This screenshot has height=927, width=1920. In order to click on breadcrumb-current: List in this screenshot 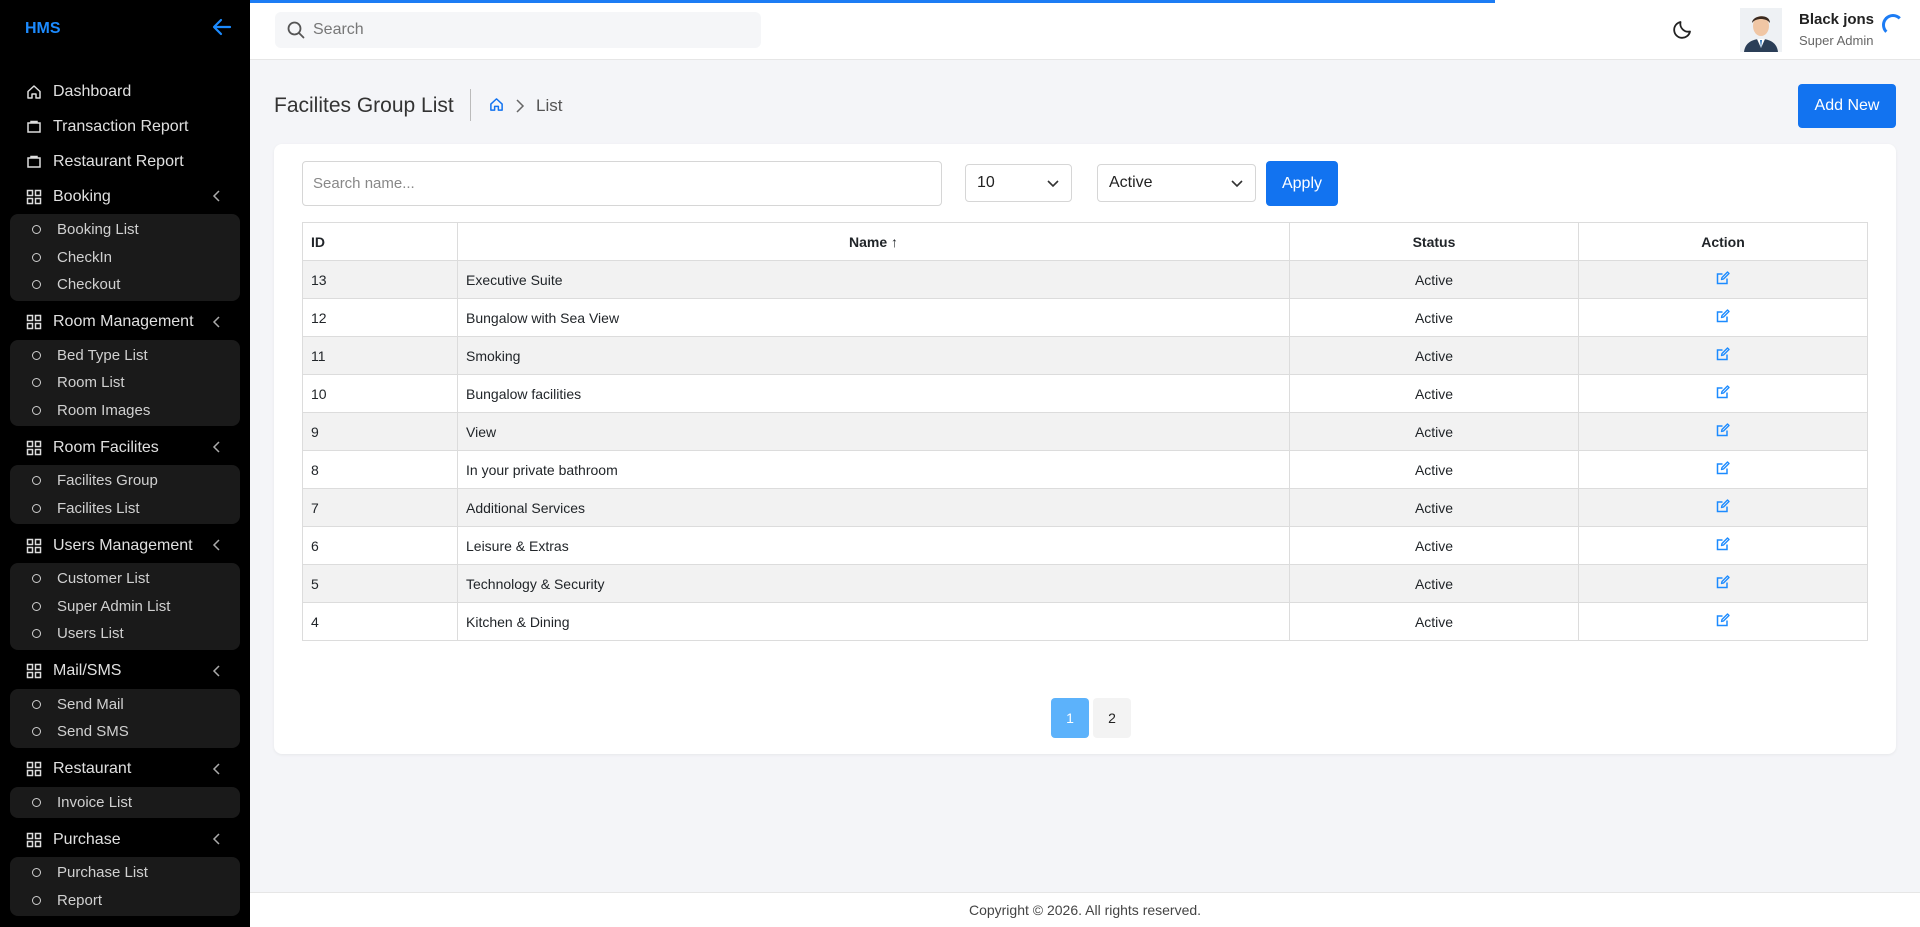, I will do `click(549, 105)`.